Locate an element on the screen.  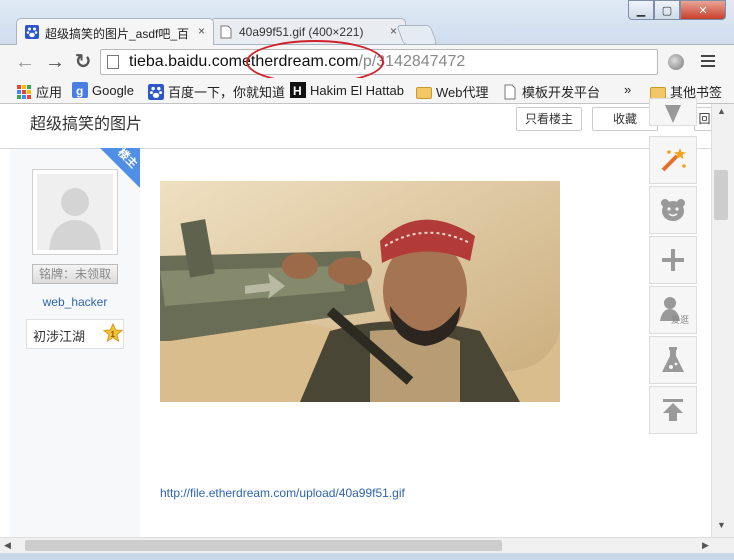
magic-wand-icon is located at coordinates (673, 160).